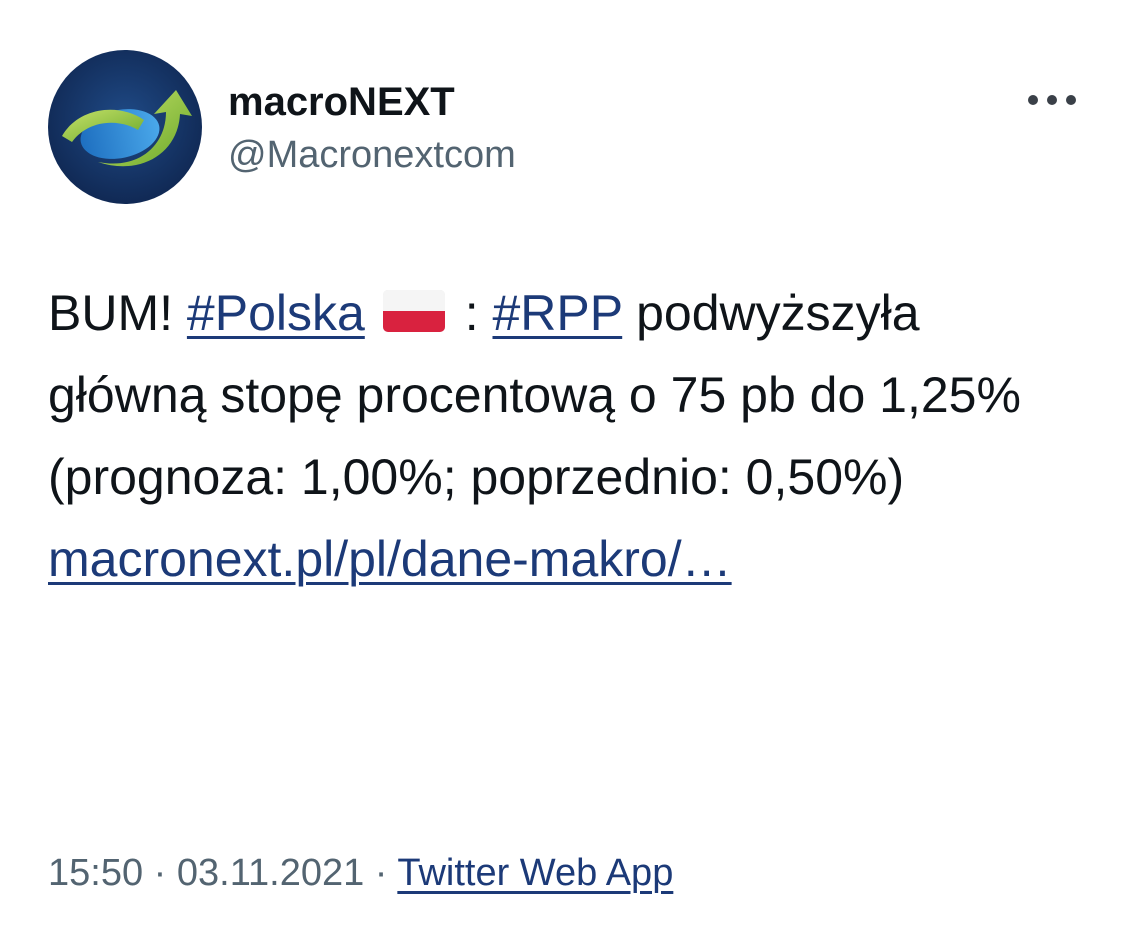  I want to click on hashtag-rpp-link: #RPP, so click(557, 313).